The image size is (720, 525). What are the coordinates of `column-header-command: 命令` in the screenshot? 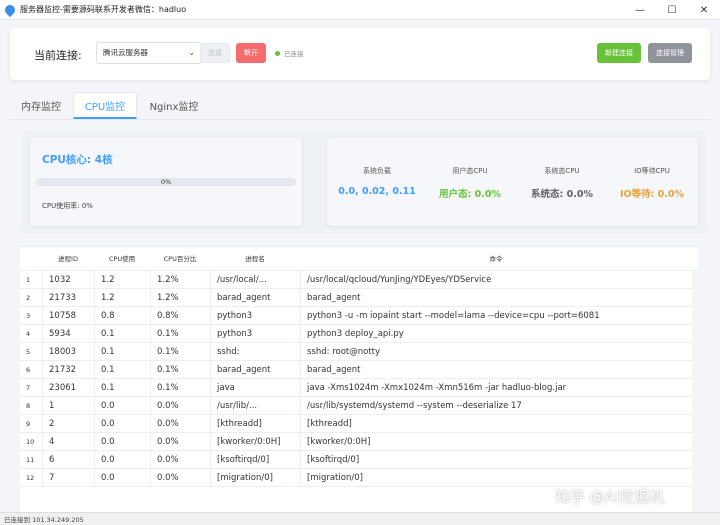 It's located at (496, 259).